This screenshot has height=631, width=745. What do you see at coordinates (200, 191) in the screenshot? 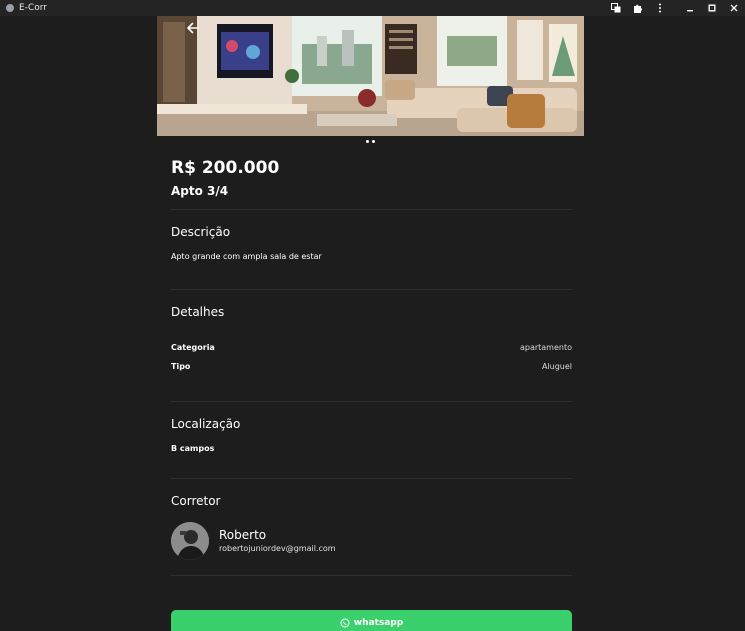
I see `listing-title: Apto 3/4` at bounding box center [200, 191].